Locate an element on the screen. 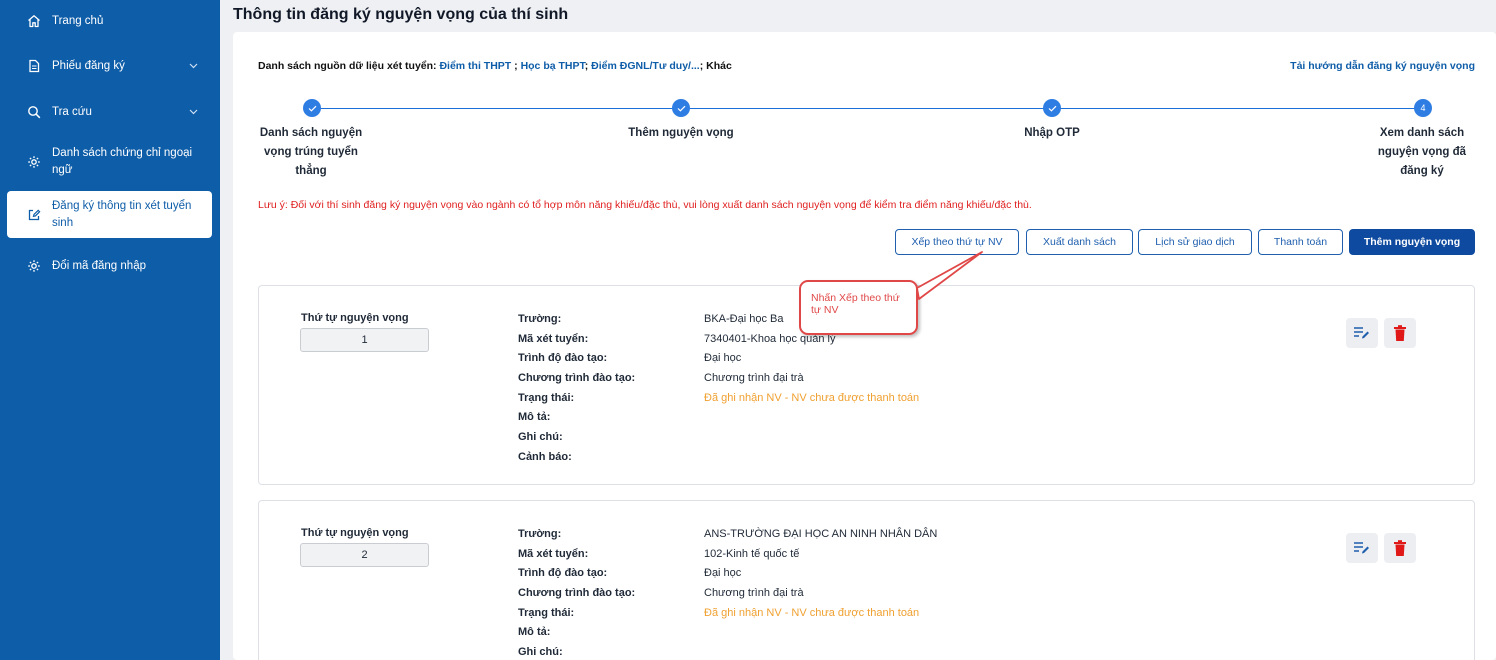  transaction-history-button: Lịch sử giao dịch is located at coordinates (1195, 242).